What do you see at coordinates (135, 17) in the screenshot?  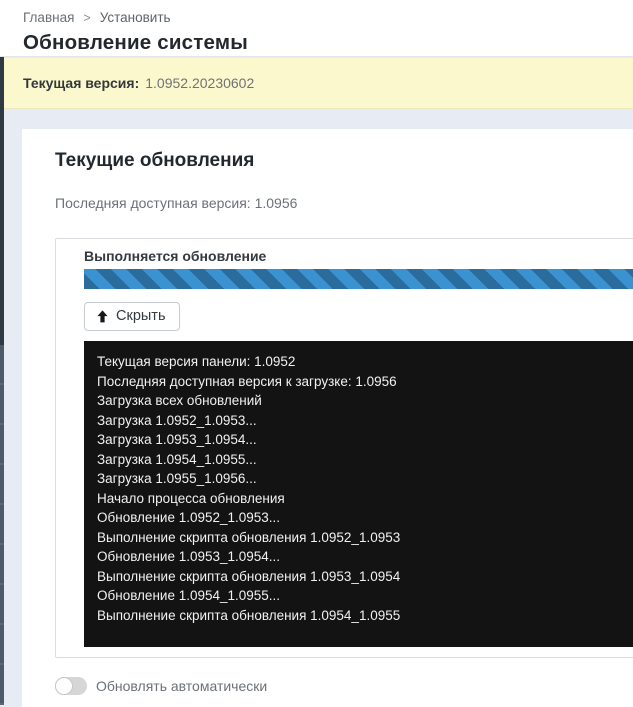 I see `breadcrumb-current: Установить` at bounding box center [135, 17].